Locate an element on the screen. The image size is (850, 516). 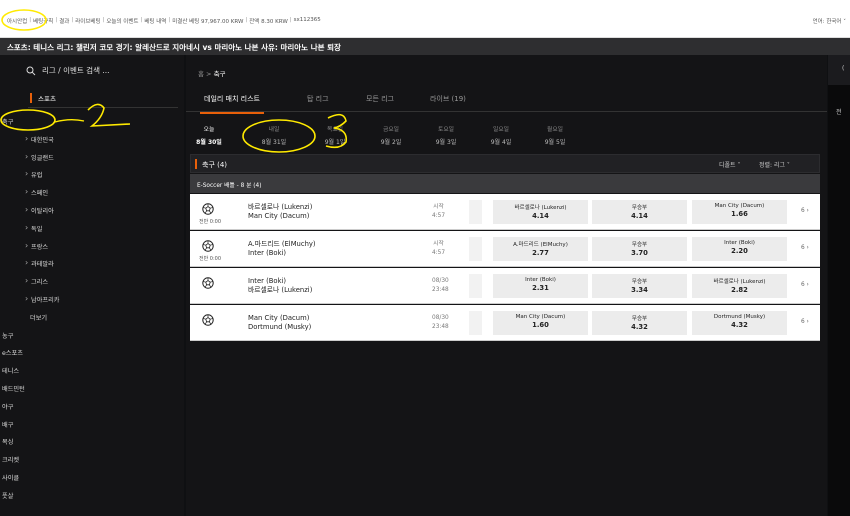
search-icon is located at coordinates (31, 70).